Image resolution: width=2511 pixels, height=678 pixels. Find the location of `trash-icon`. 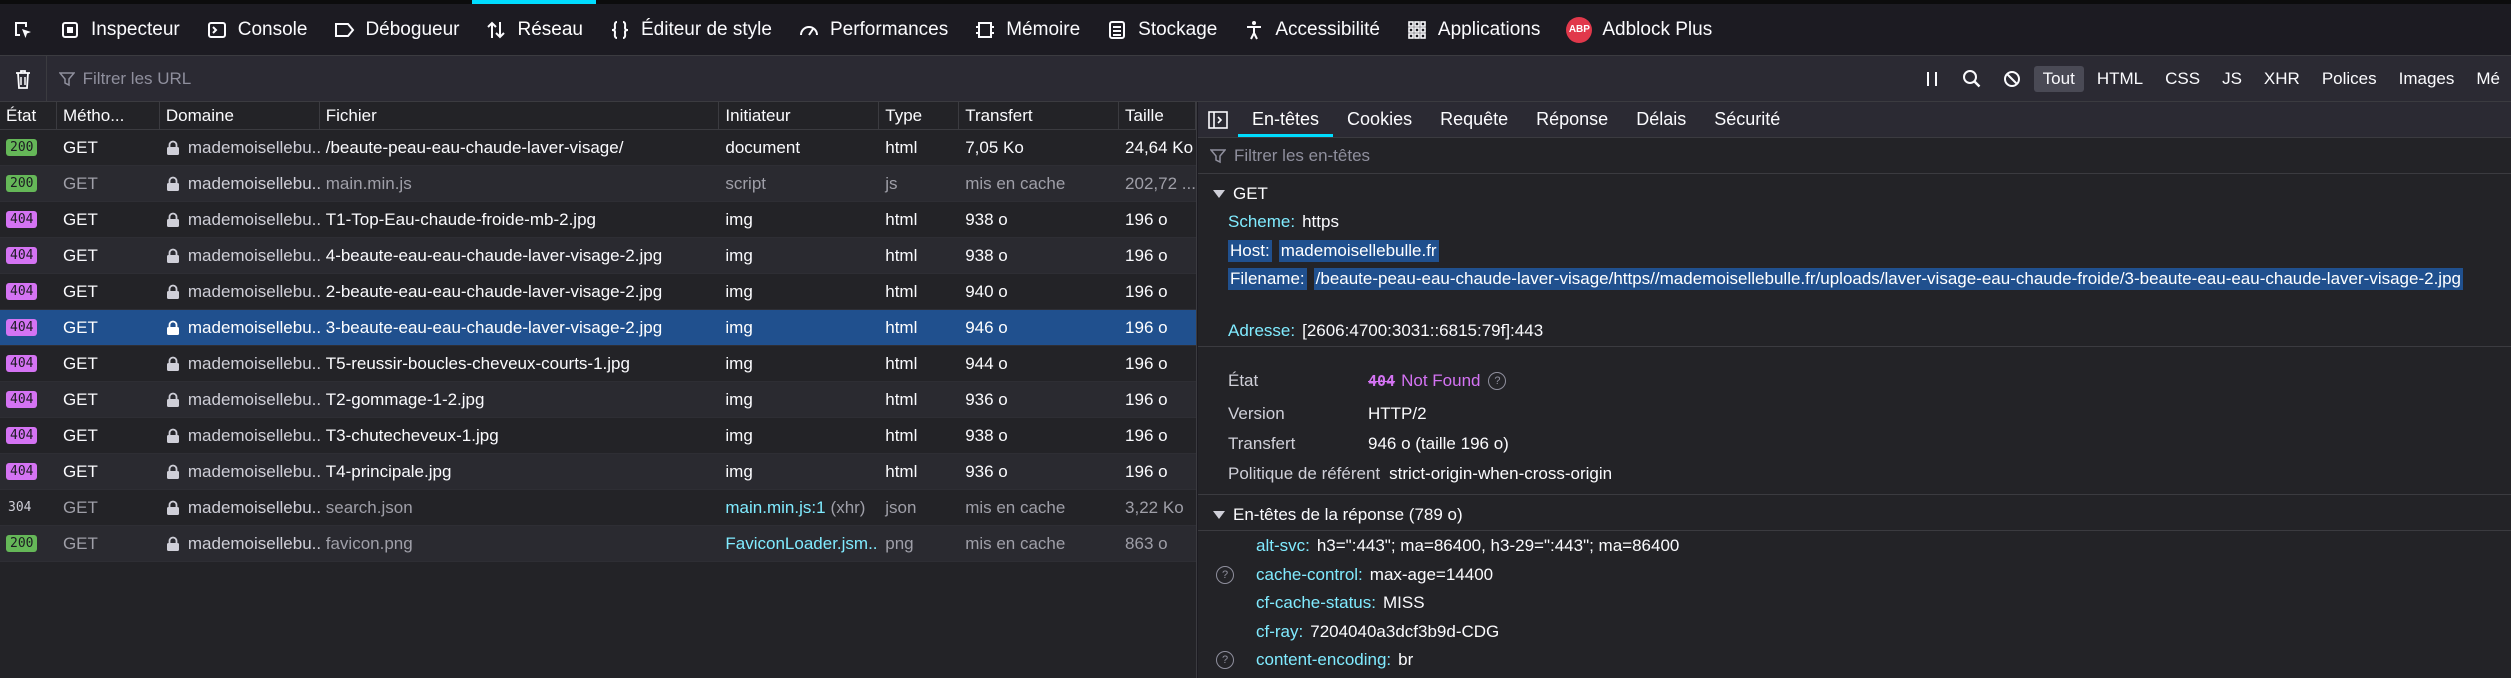

trash-icon is located at coordinates (22, 79).